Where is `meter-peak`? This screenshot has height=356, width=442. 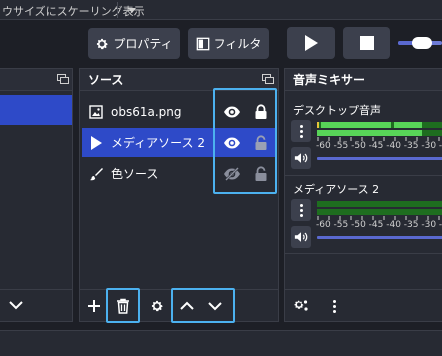
meter-peak is located at coordinates (318, 125).